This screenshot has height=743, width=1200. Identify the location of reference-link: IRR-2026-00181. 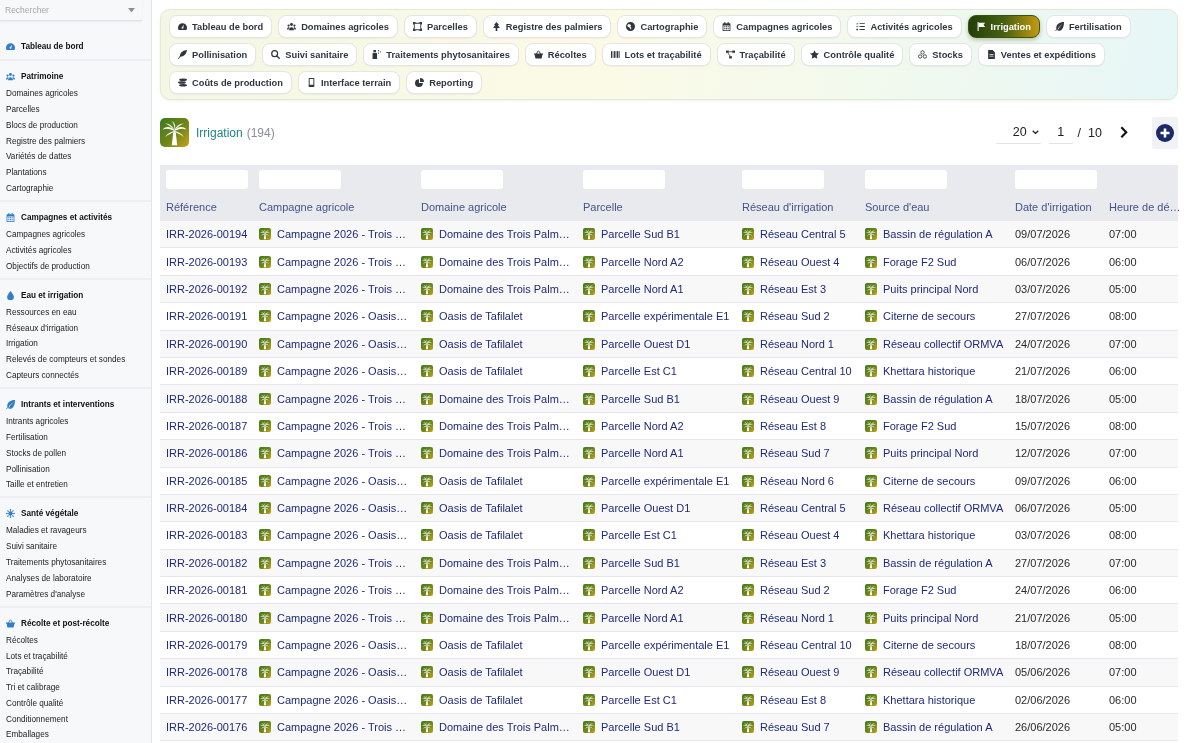
(207, 590).